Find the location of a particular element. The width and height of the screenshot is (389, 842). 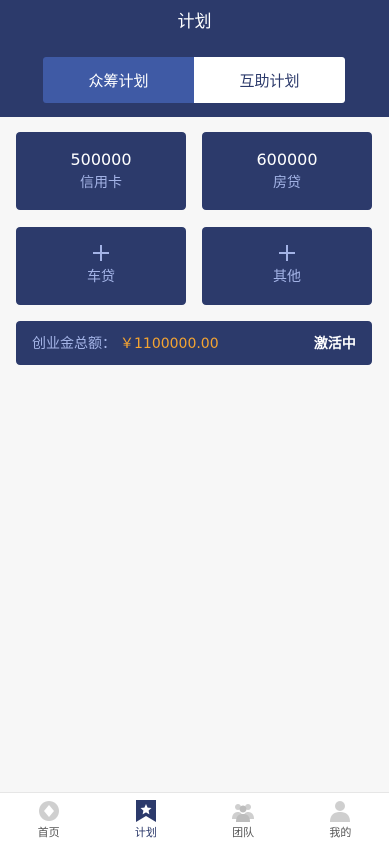

card-amount: 600000 is located at coordinates (287, 159).